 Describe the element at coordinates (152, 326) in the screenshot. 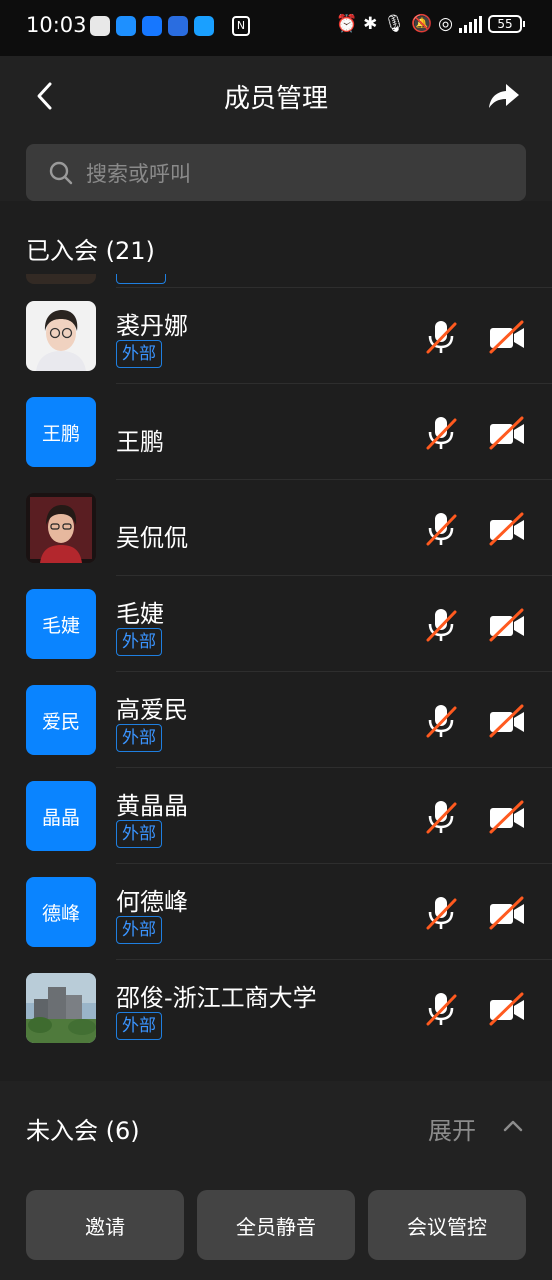

I see `member-name: 裘丹娜` at that location.